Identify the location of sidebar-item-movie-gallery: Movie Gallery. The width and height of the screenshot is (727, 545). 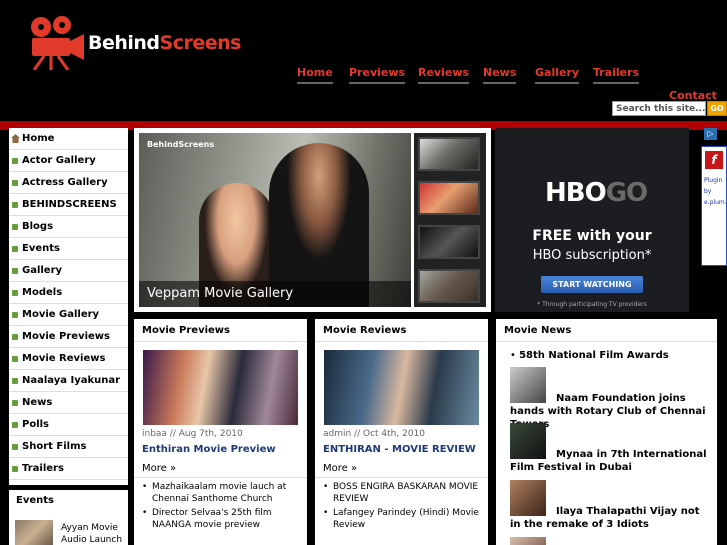
(68, 315).